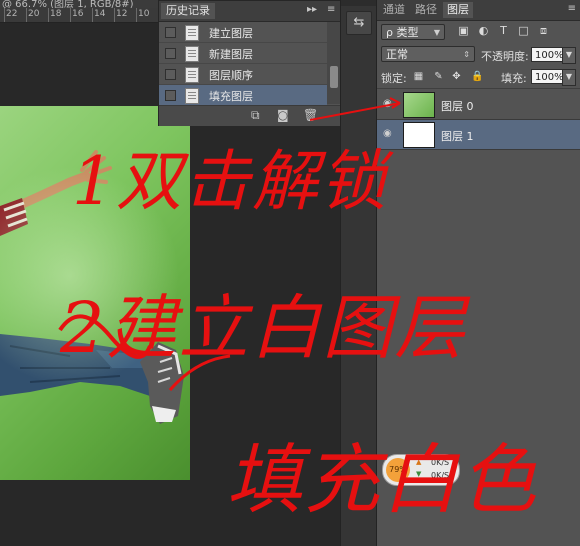 The height and width of the screenshot is (546, 580). Describe the element at coordinates (12, 14) in the screenshot. I see `ruler-number: 22` at that location.